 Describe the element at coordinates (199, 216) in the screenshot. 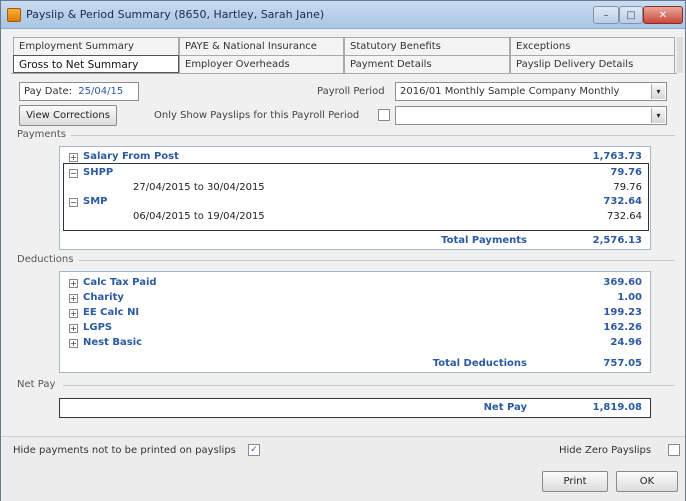

I see `smp-period: 06/04/2015 to 19/04/2015` at that location.